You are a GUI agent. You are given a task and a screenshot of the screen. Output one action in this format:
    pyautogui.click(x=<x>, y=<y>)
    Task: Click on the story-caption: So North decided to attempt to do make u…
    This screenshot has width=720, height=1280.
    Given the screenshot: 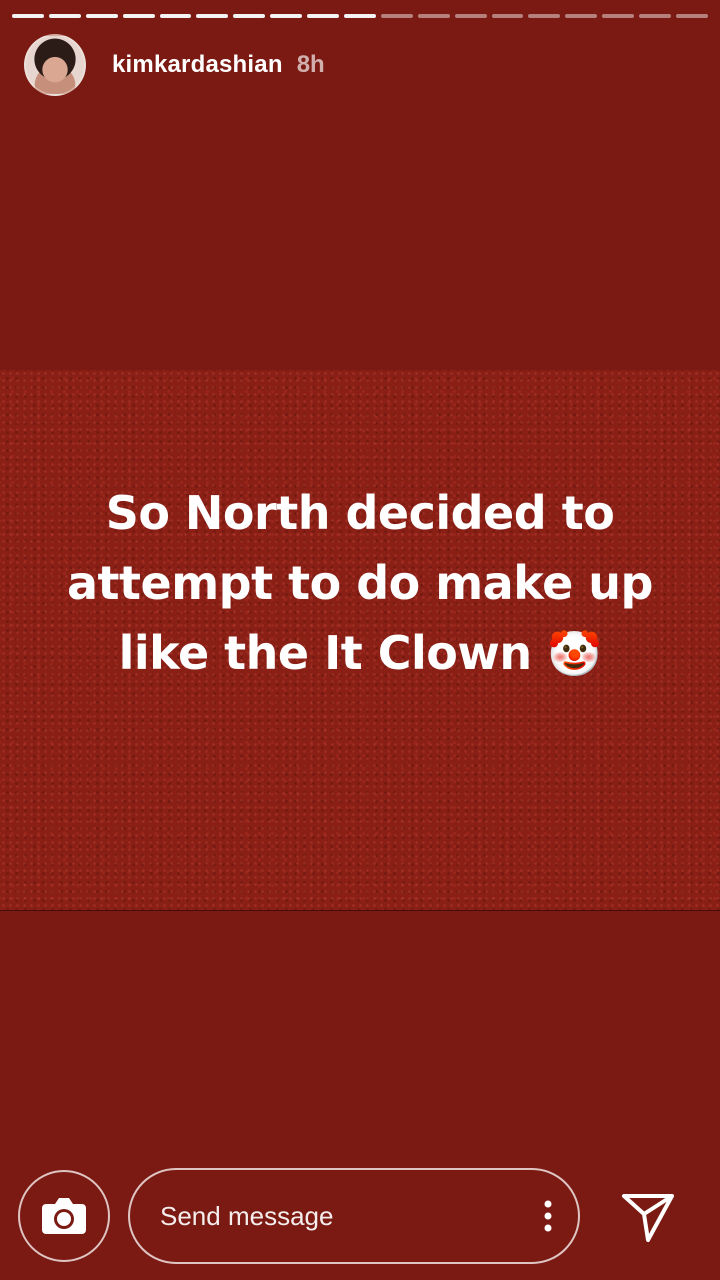 What is the action you would take?
    pyautogui.click(x=360, y=584)
    